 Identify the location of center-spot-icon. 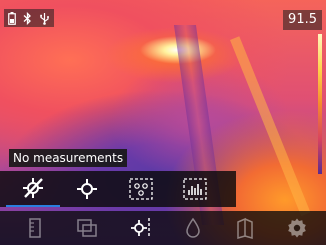
(87, 189).